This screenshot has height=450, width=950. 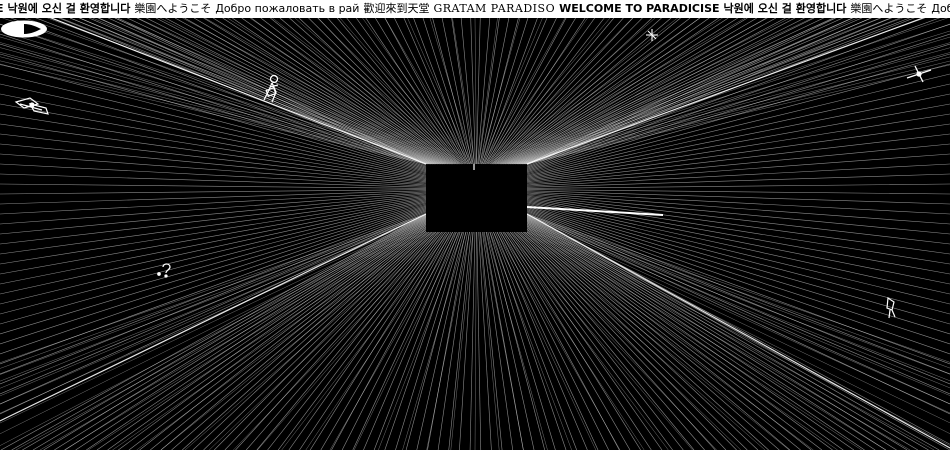 What do you see at coordinates (595, 211) in the screenshot?
I see `light-beam-icon` at bounding box center [595, 211].